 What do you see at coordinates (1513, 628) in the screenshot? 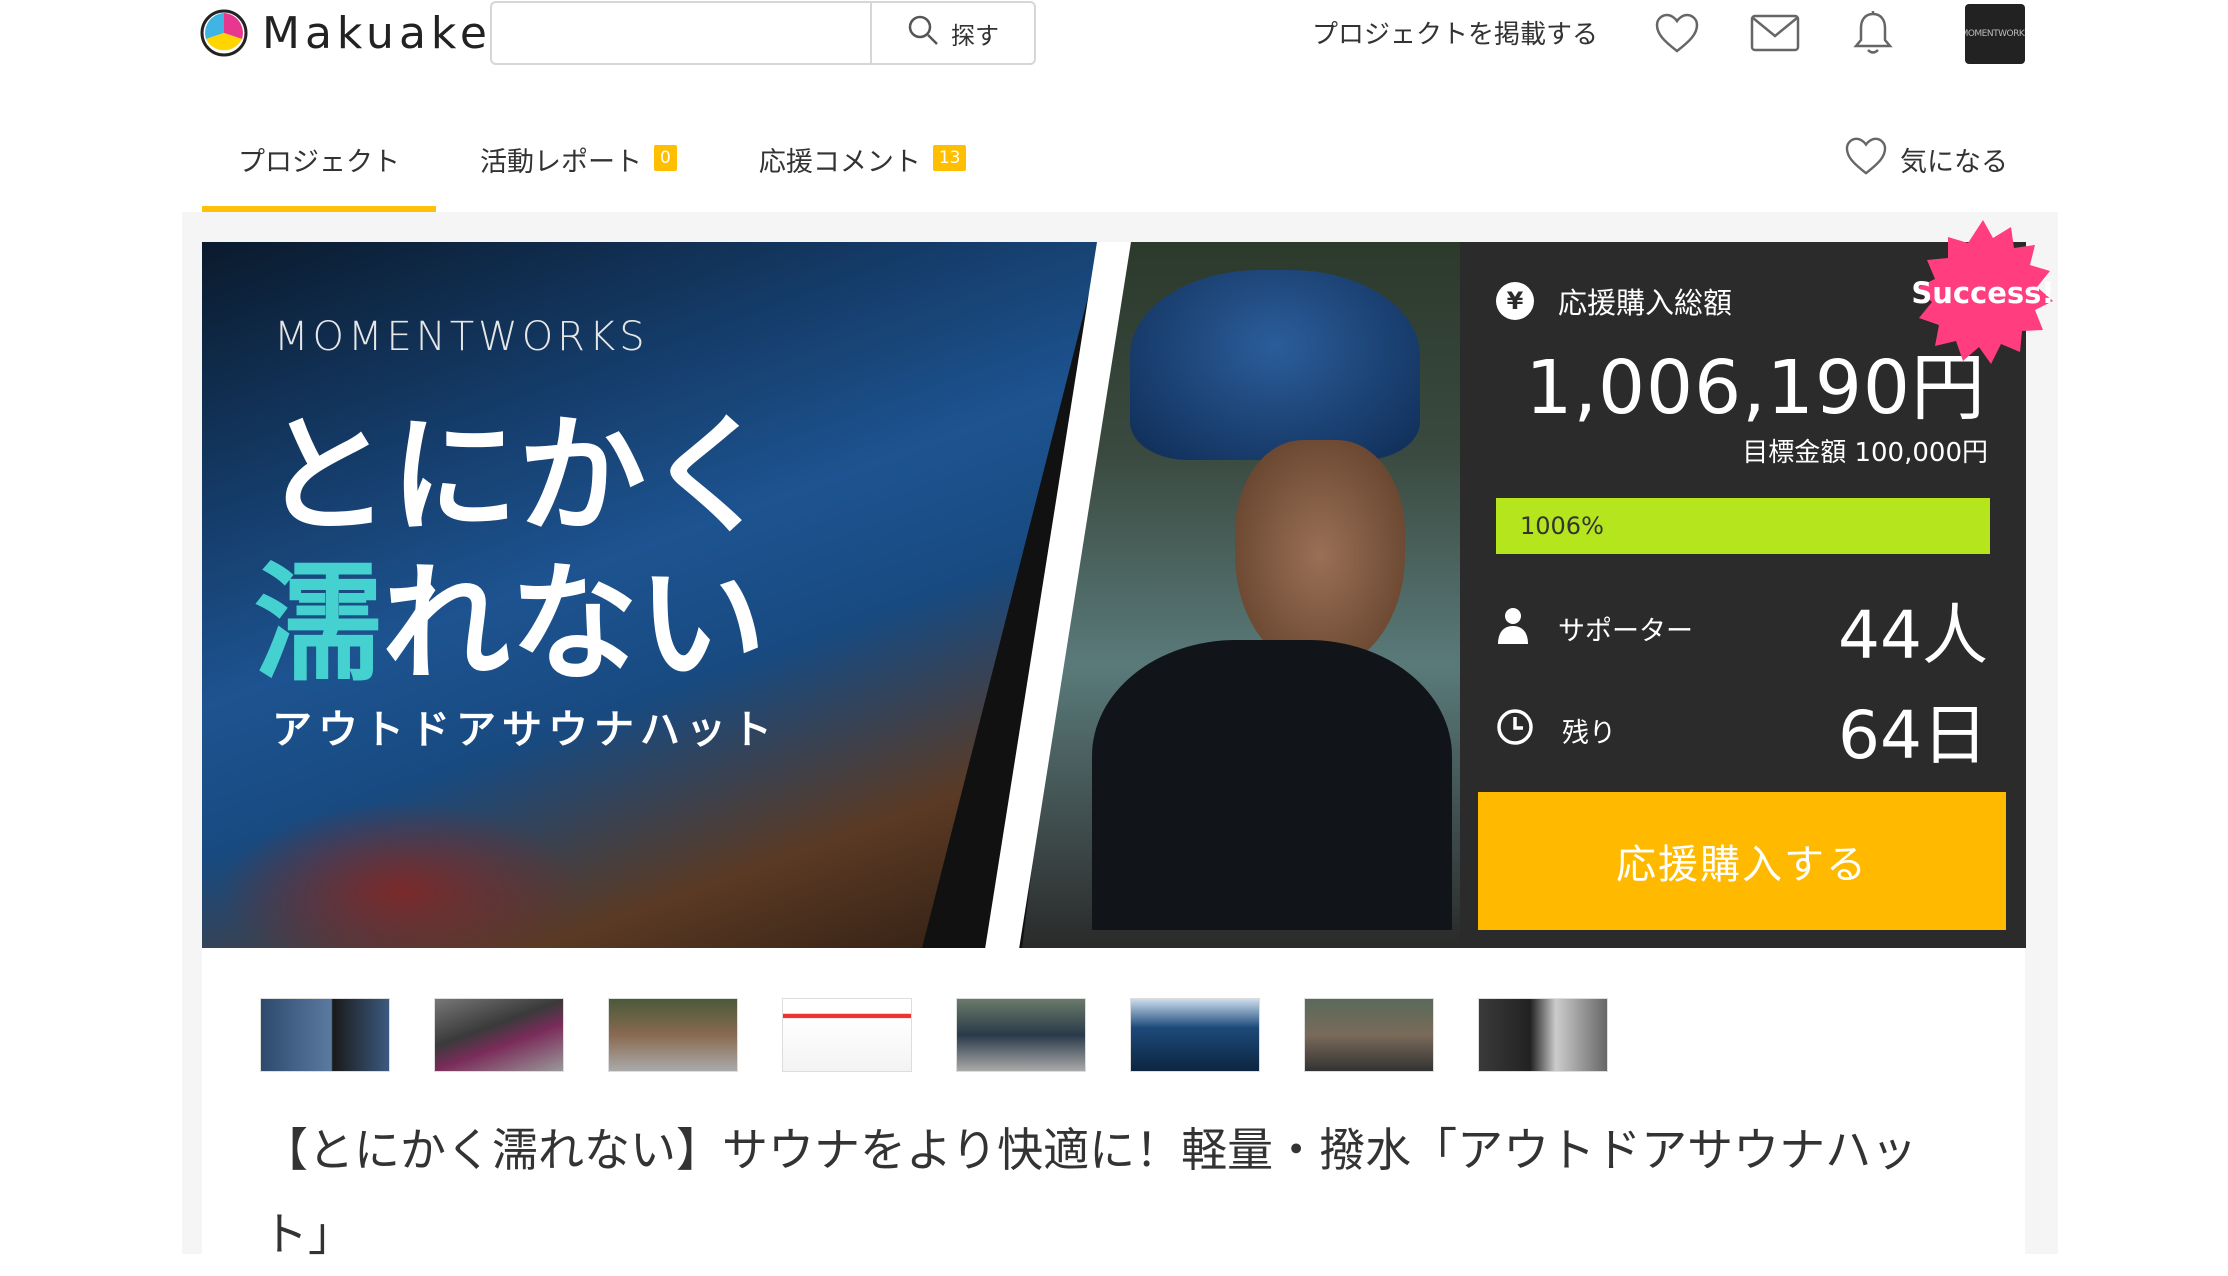
I see `person-icon` at bounding box center [1513, 628].